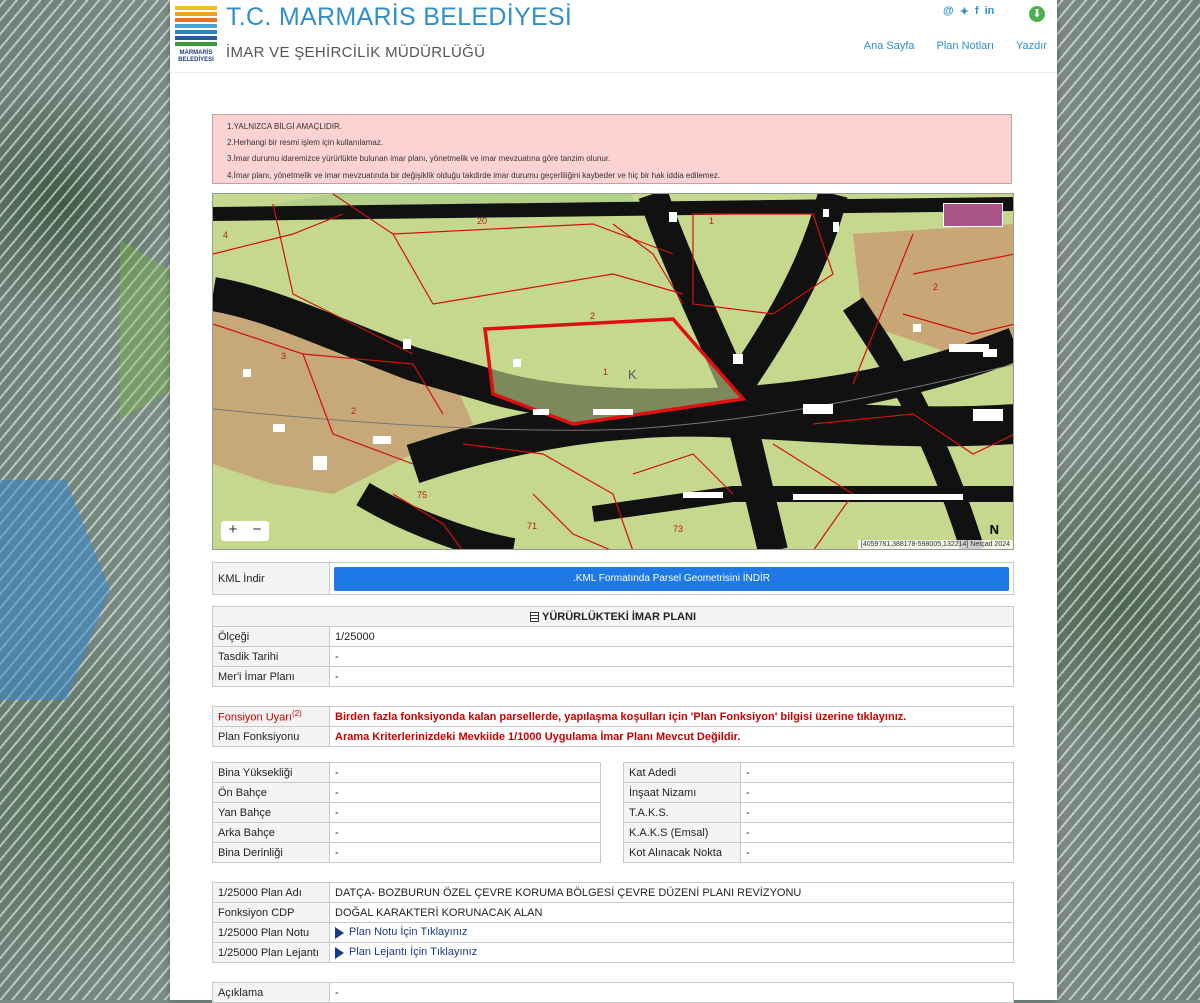 This screenshot has width=1200, height=1003. I want to click on email-icon: @, so click(948, 11).